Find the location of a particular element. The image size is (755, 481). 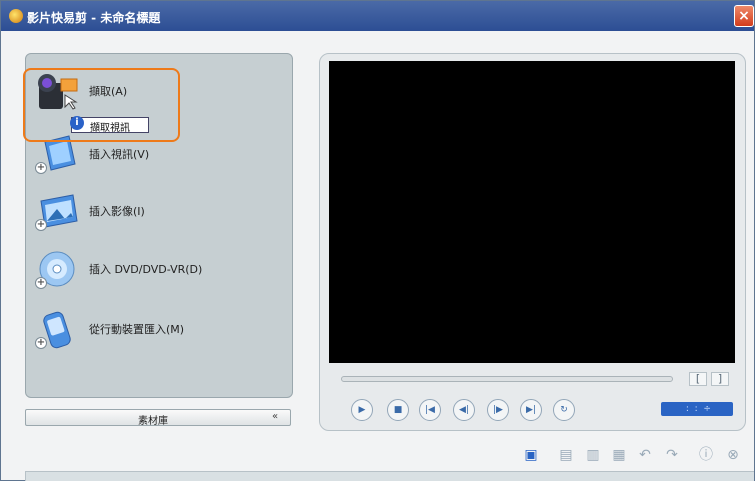

timecode-display: : : ÷ is located at coordinates (697, 409).